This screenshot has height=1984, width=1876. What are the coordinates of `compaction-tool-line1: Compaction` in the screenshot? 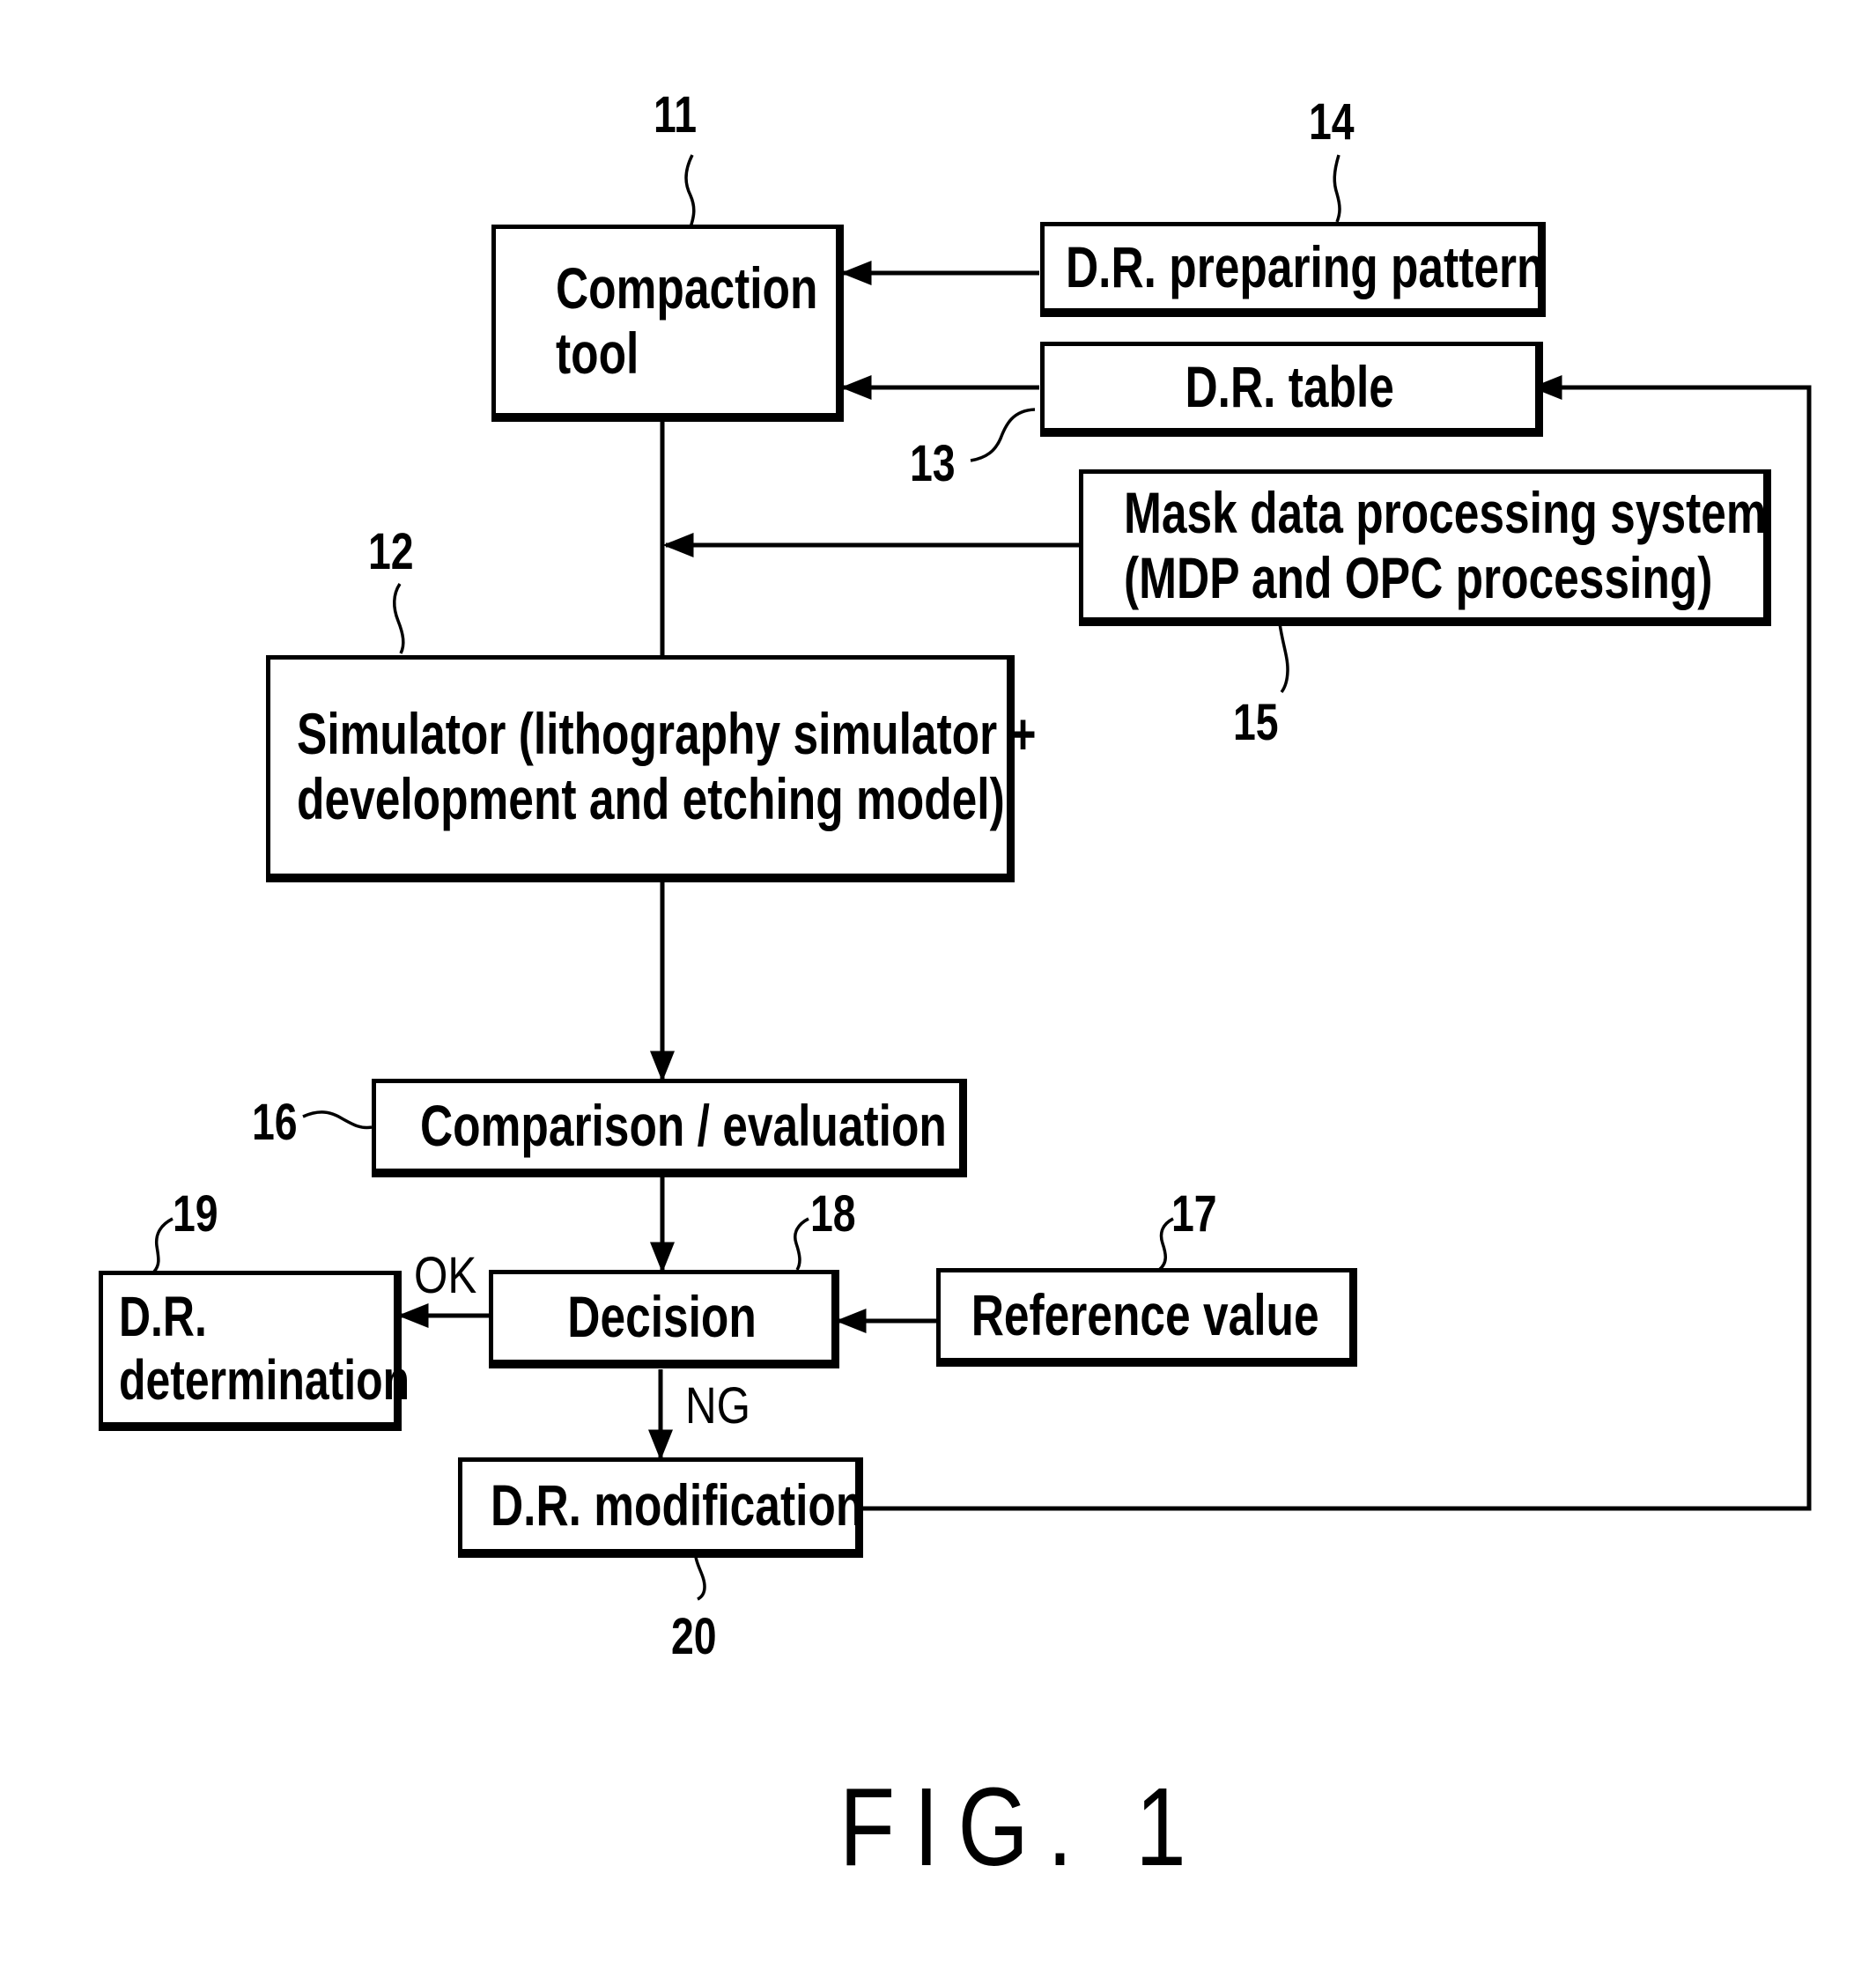 It's located at (687, 287).